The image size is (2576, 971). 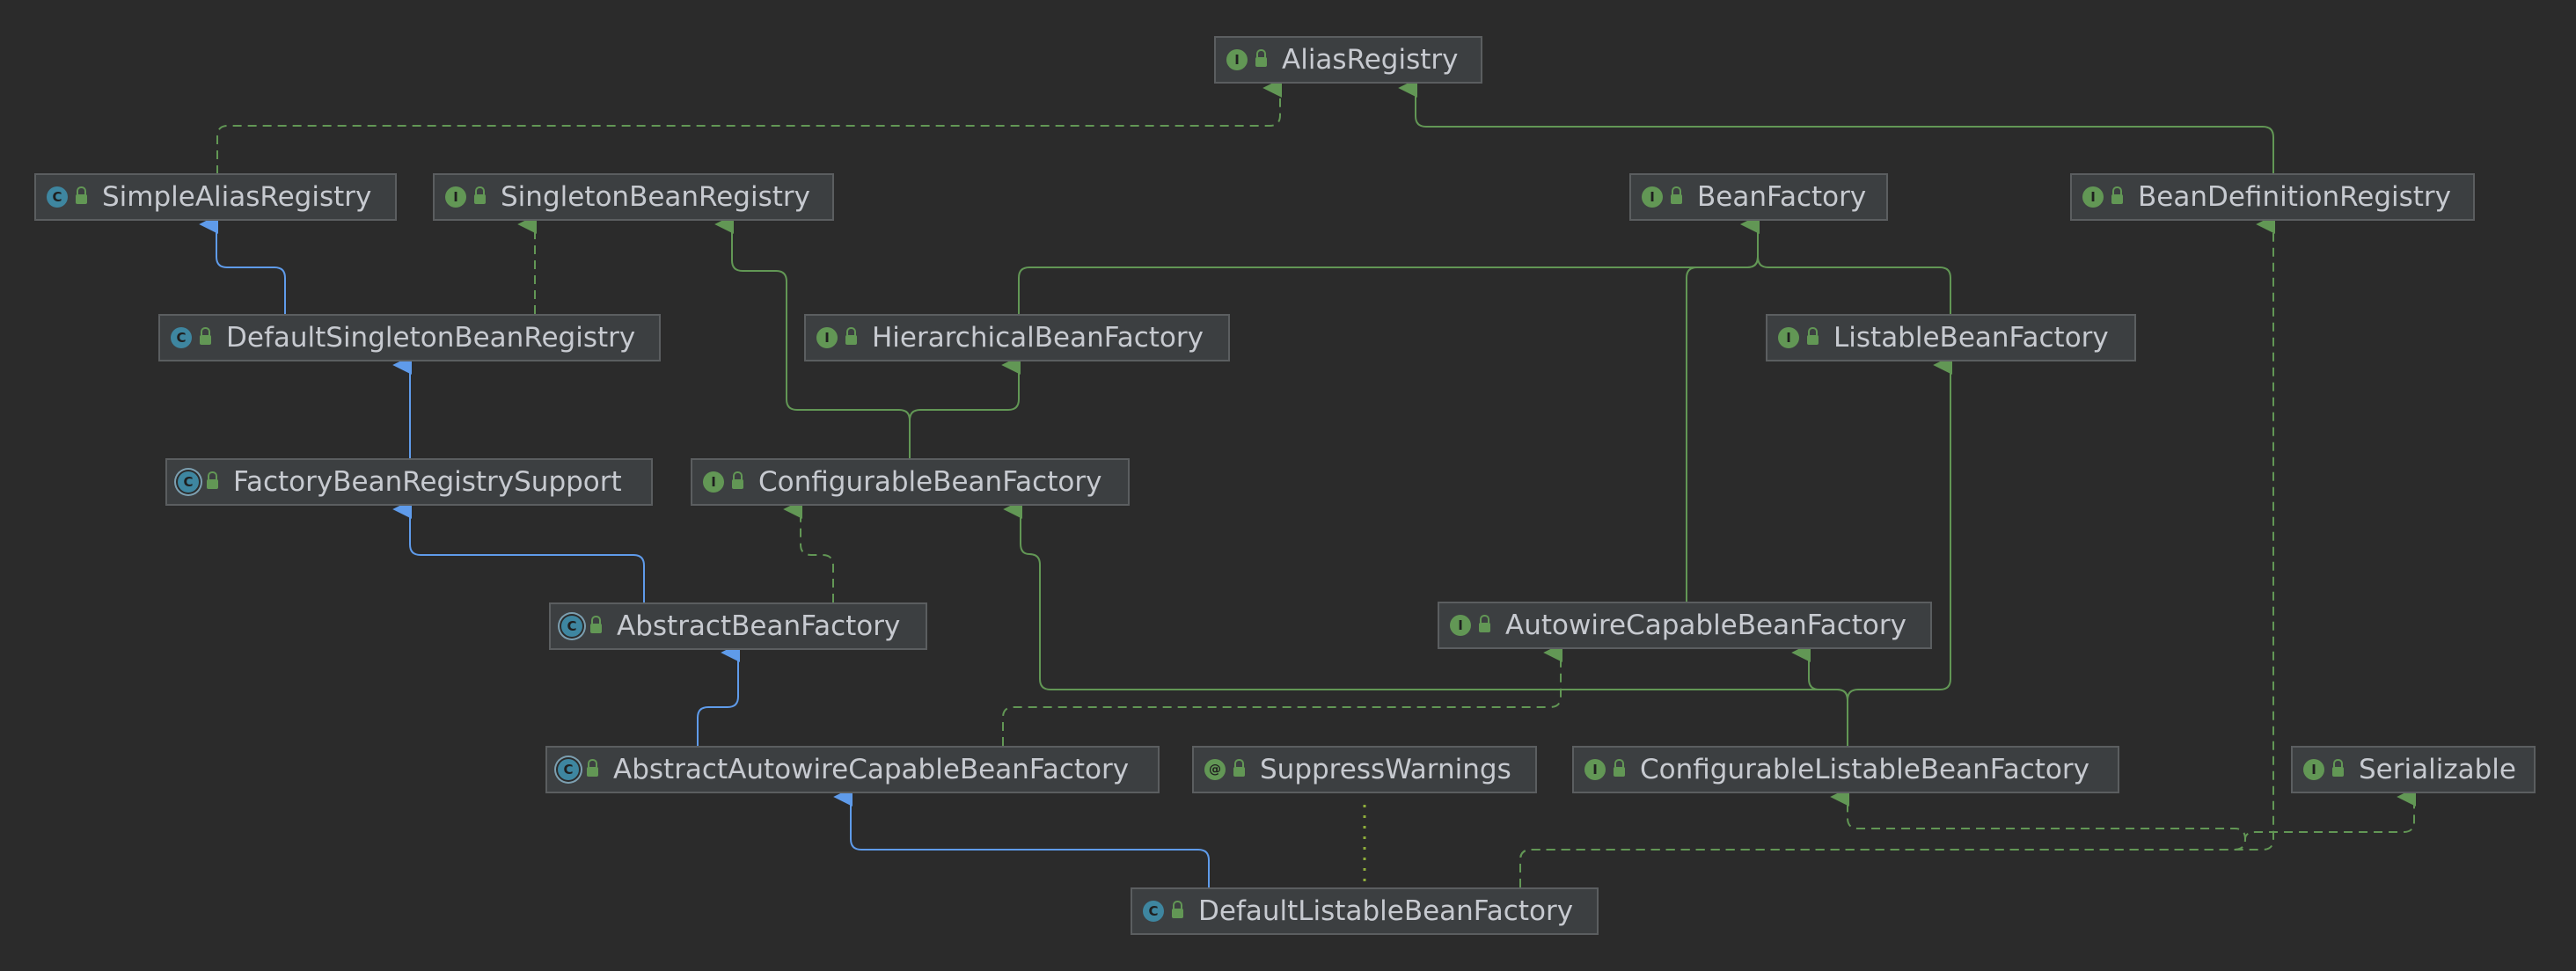 I want to click on node-listablebeanfactory: I ListableBeanFactory, so click(x=1951, y=337).